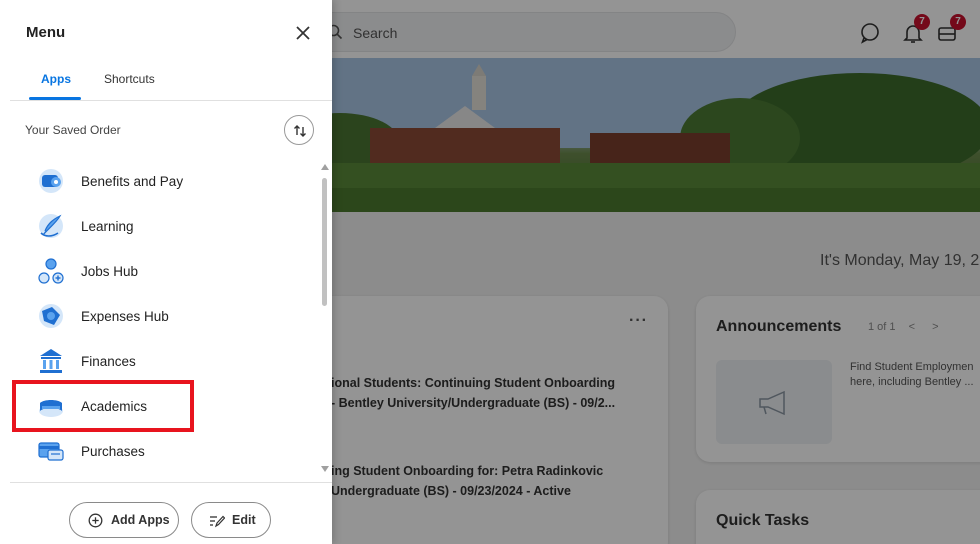 The image size is (980, 544). Describe the element at coordinates (324, 242) in the screenshot. I see `scroll-thumb` at that location.